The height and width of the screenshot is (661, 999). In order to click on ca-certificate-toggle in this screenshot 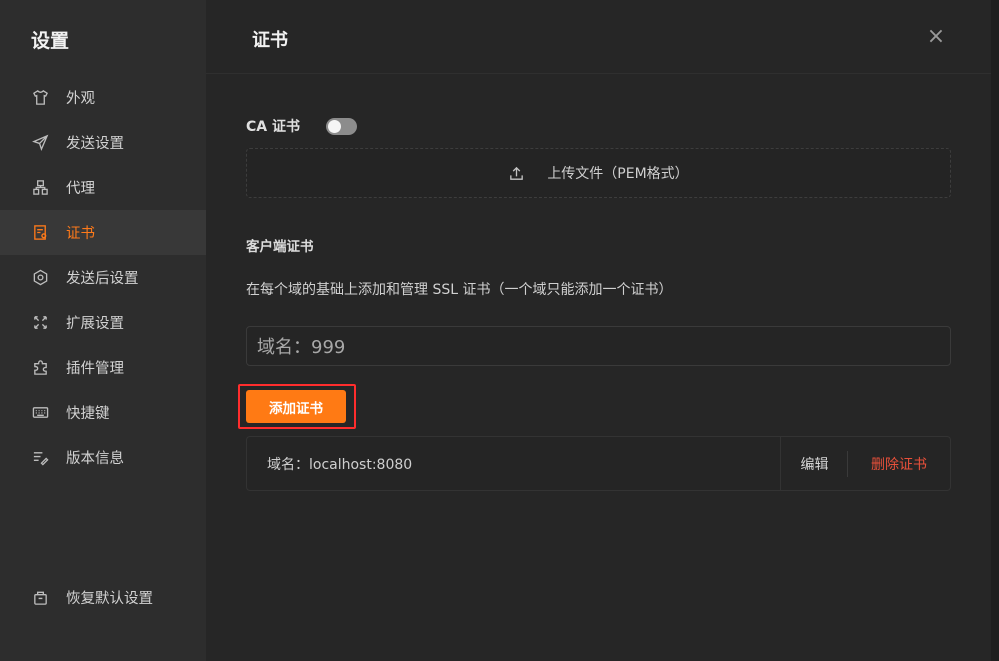, I will do `click(341, 126)`.